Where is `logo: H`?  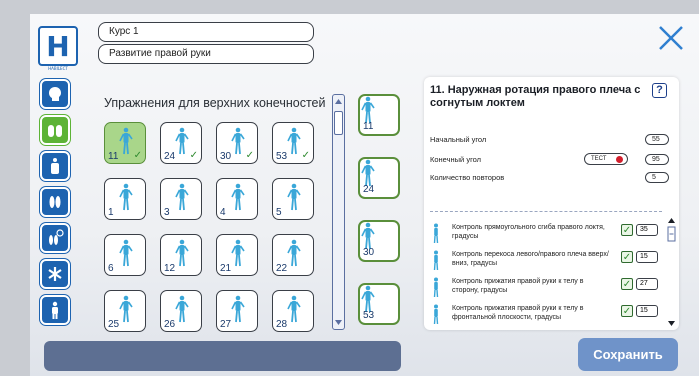
logo: H is located at coordinates (58, 46).